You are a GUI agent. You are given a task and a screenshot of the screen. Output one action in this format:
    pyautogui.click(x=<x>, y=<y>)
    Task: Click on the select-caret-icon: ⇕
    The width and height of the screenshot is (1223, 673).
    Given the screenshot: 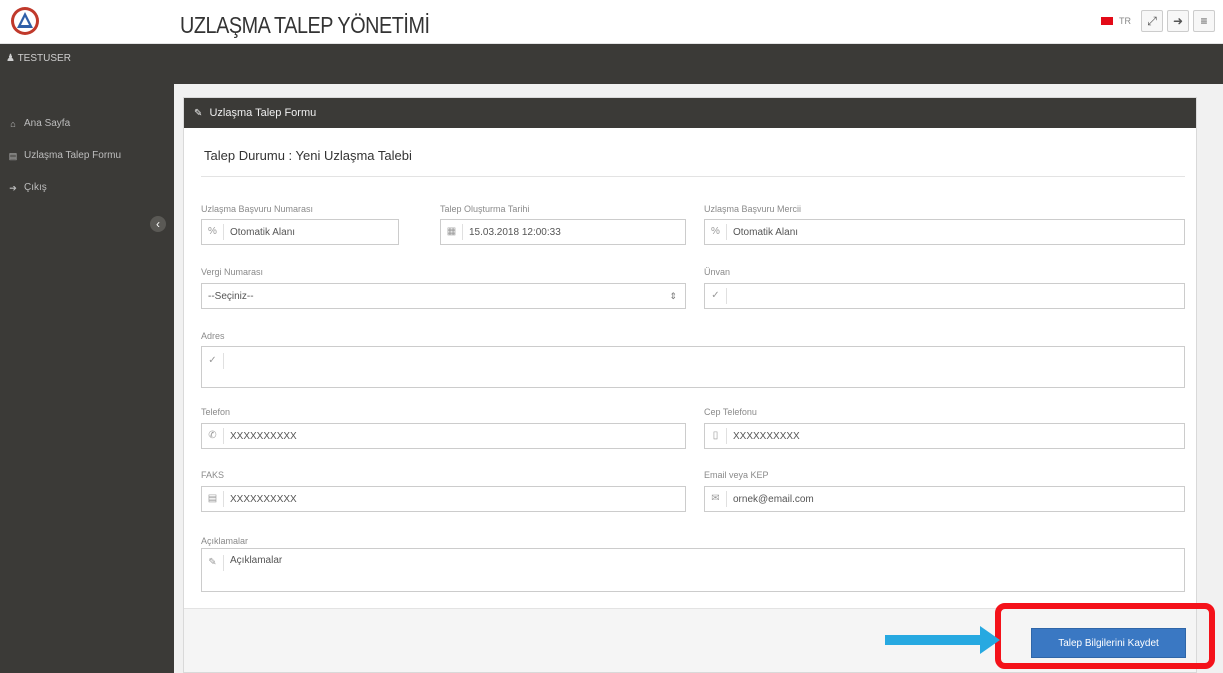 What is the action you would take?
    pyautogui.click(x=673, y=295)
    